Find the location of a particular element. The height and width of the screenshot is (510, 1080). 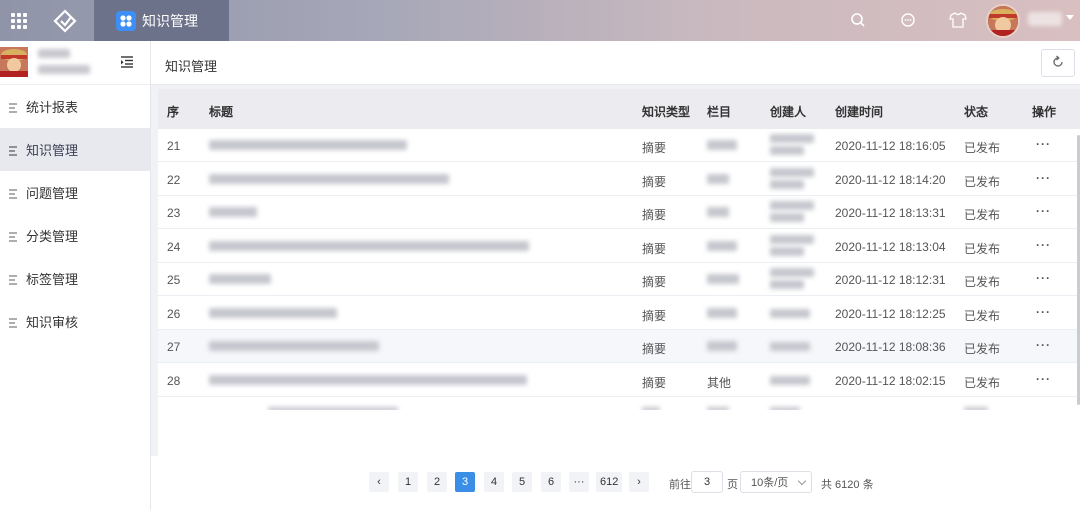

row-column-blur is located at coordinates (722, 314).